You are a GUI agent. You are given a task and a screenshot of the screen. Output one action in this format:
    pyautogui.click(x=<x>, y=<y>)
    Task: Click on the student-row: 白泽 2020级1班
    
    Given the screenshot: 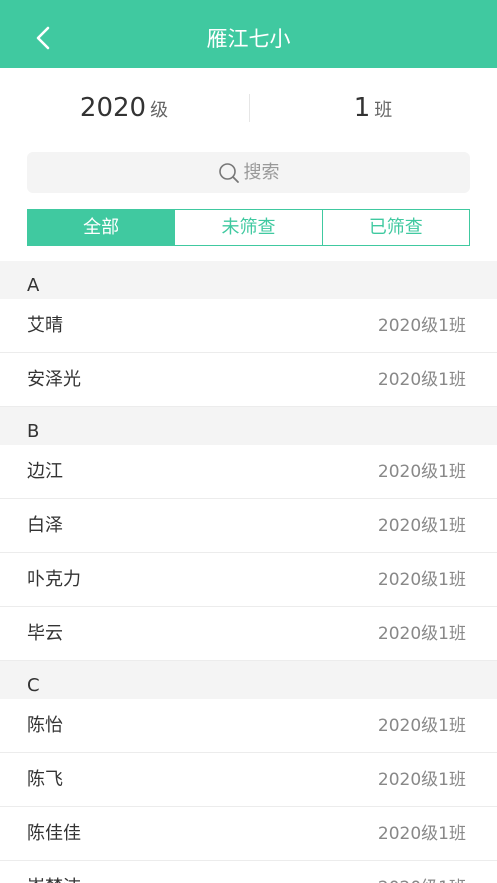 What is the action you would take?
    pyautogui.click(x=248, y=526)
    